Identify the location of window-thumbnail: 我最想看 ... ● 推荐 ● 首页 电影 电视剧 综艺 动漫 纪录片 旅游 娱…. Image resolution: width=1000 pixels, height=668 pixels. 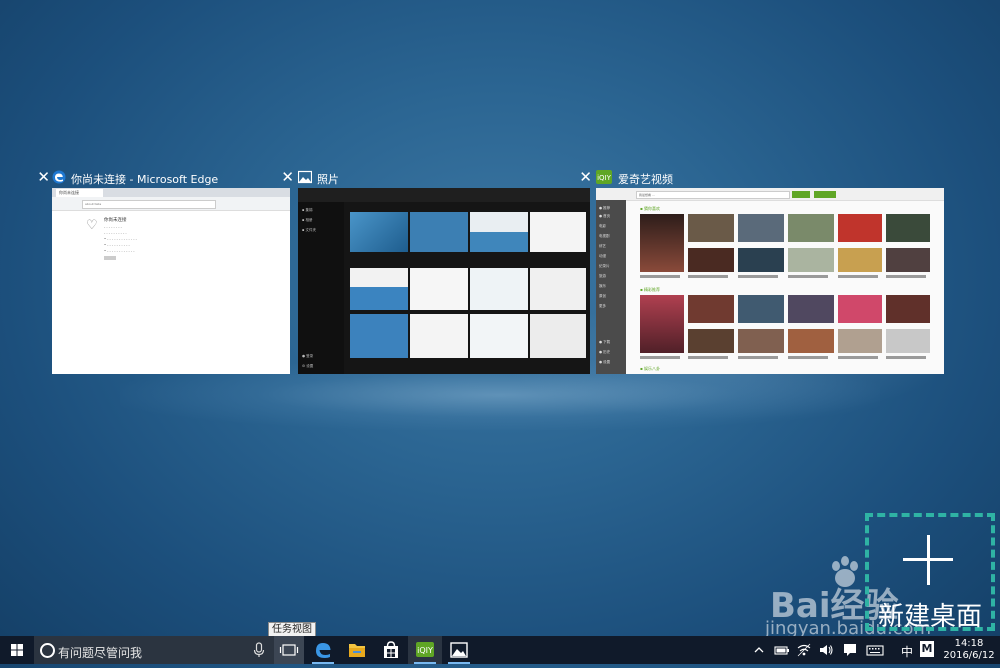
(770, 281).